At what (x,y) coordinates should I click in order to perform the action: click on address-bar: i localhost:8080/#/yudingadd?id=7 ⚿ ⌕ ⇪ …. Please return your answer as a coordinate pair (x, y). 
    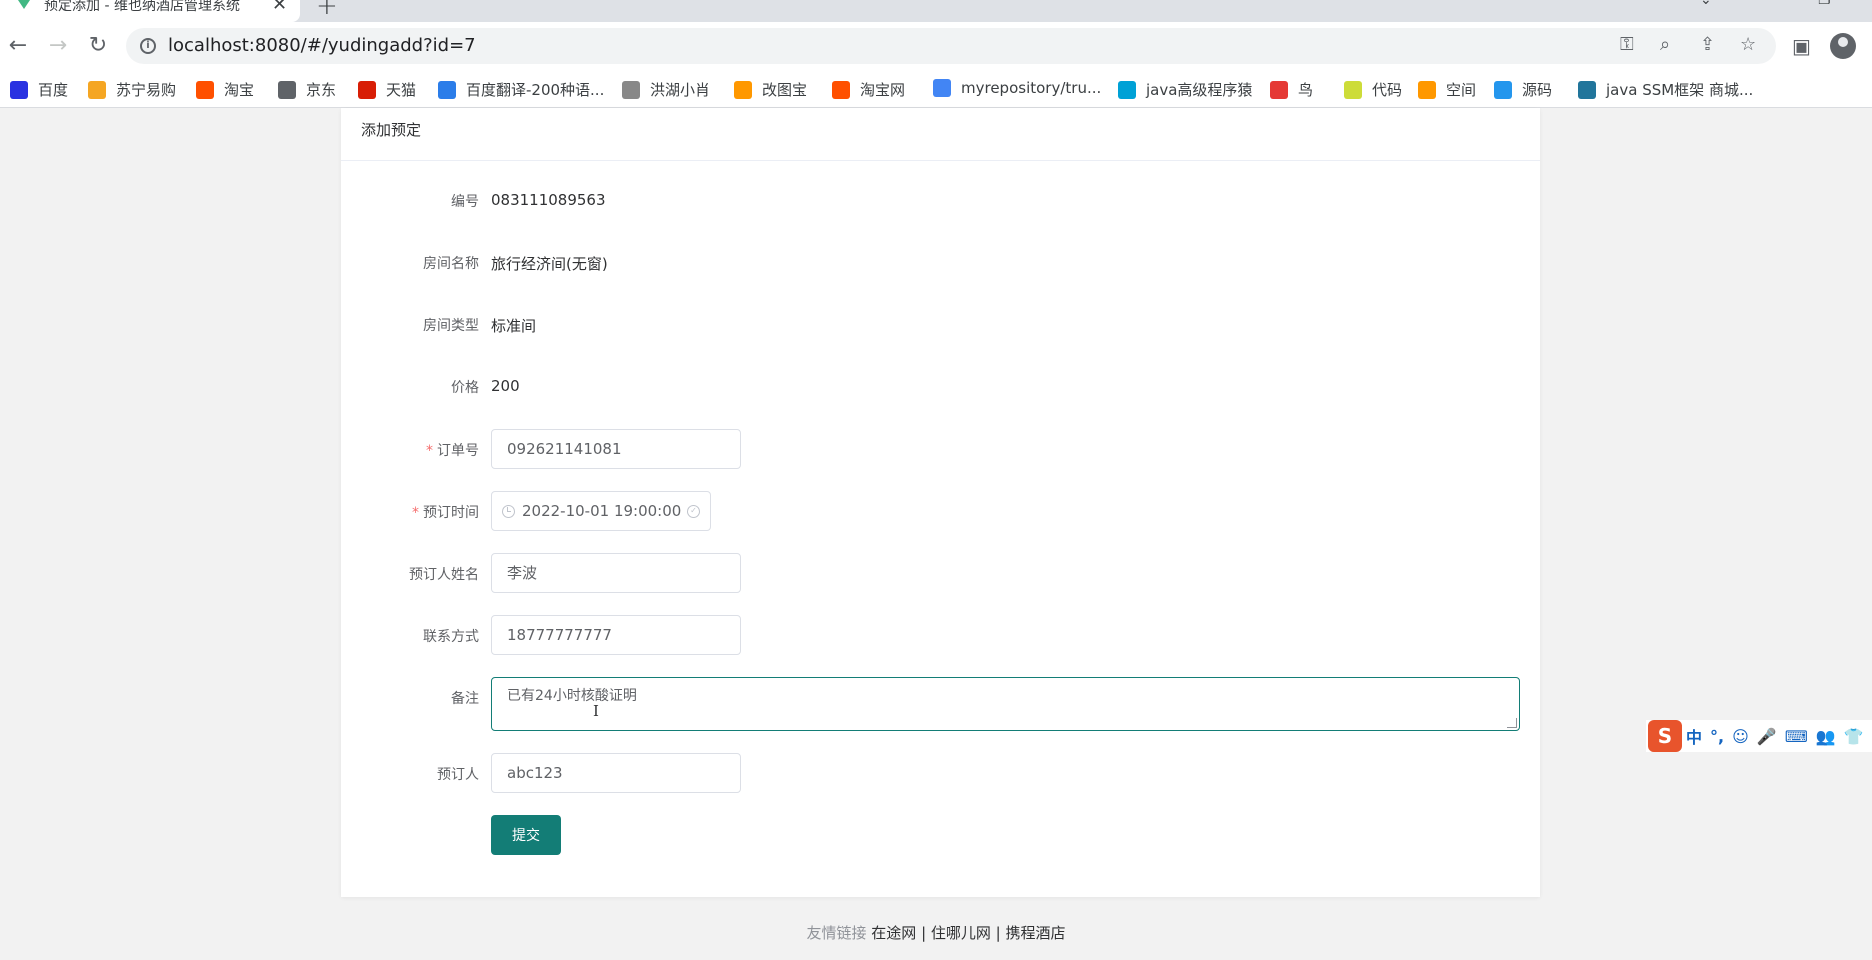
    Looking at the image, I should click on (951, 46).